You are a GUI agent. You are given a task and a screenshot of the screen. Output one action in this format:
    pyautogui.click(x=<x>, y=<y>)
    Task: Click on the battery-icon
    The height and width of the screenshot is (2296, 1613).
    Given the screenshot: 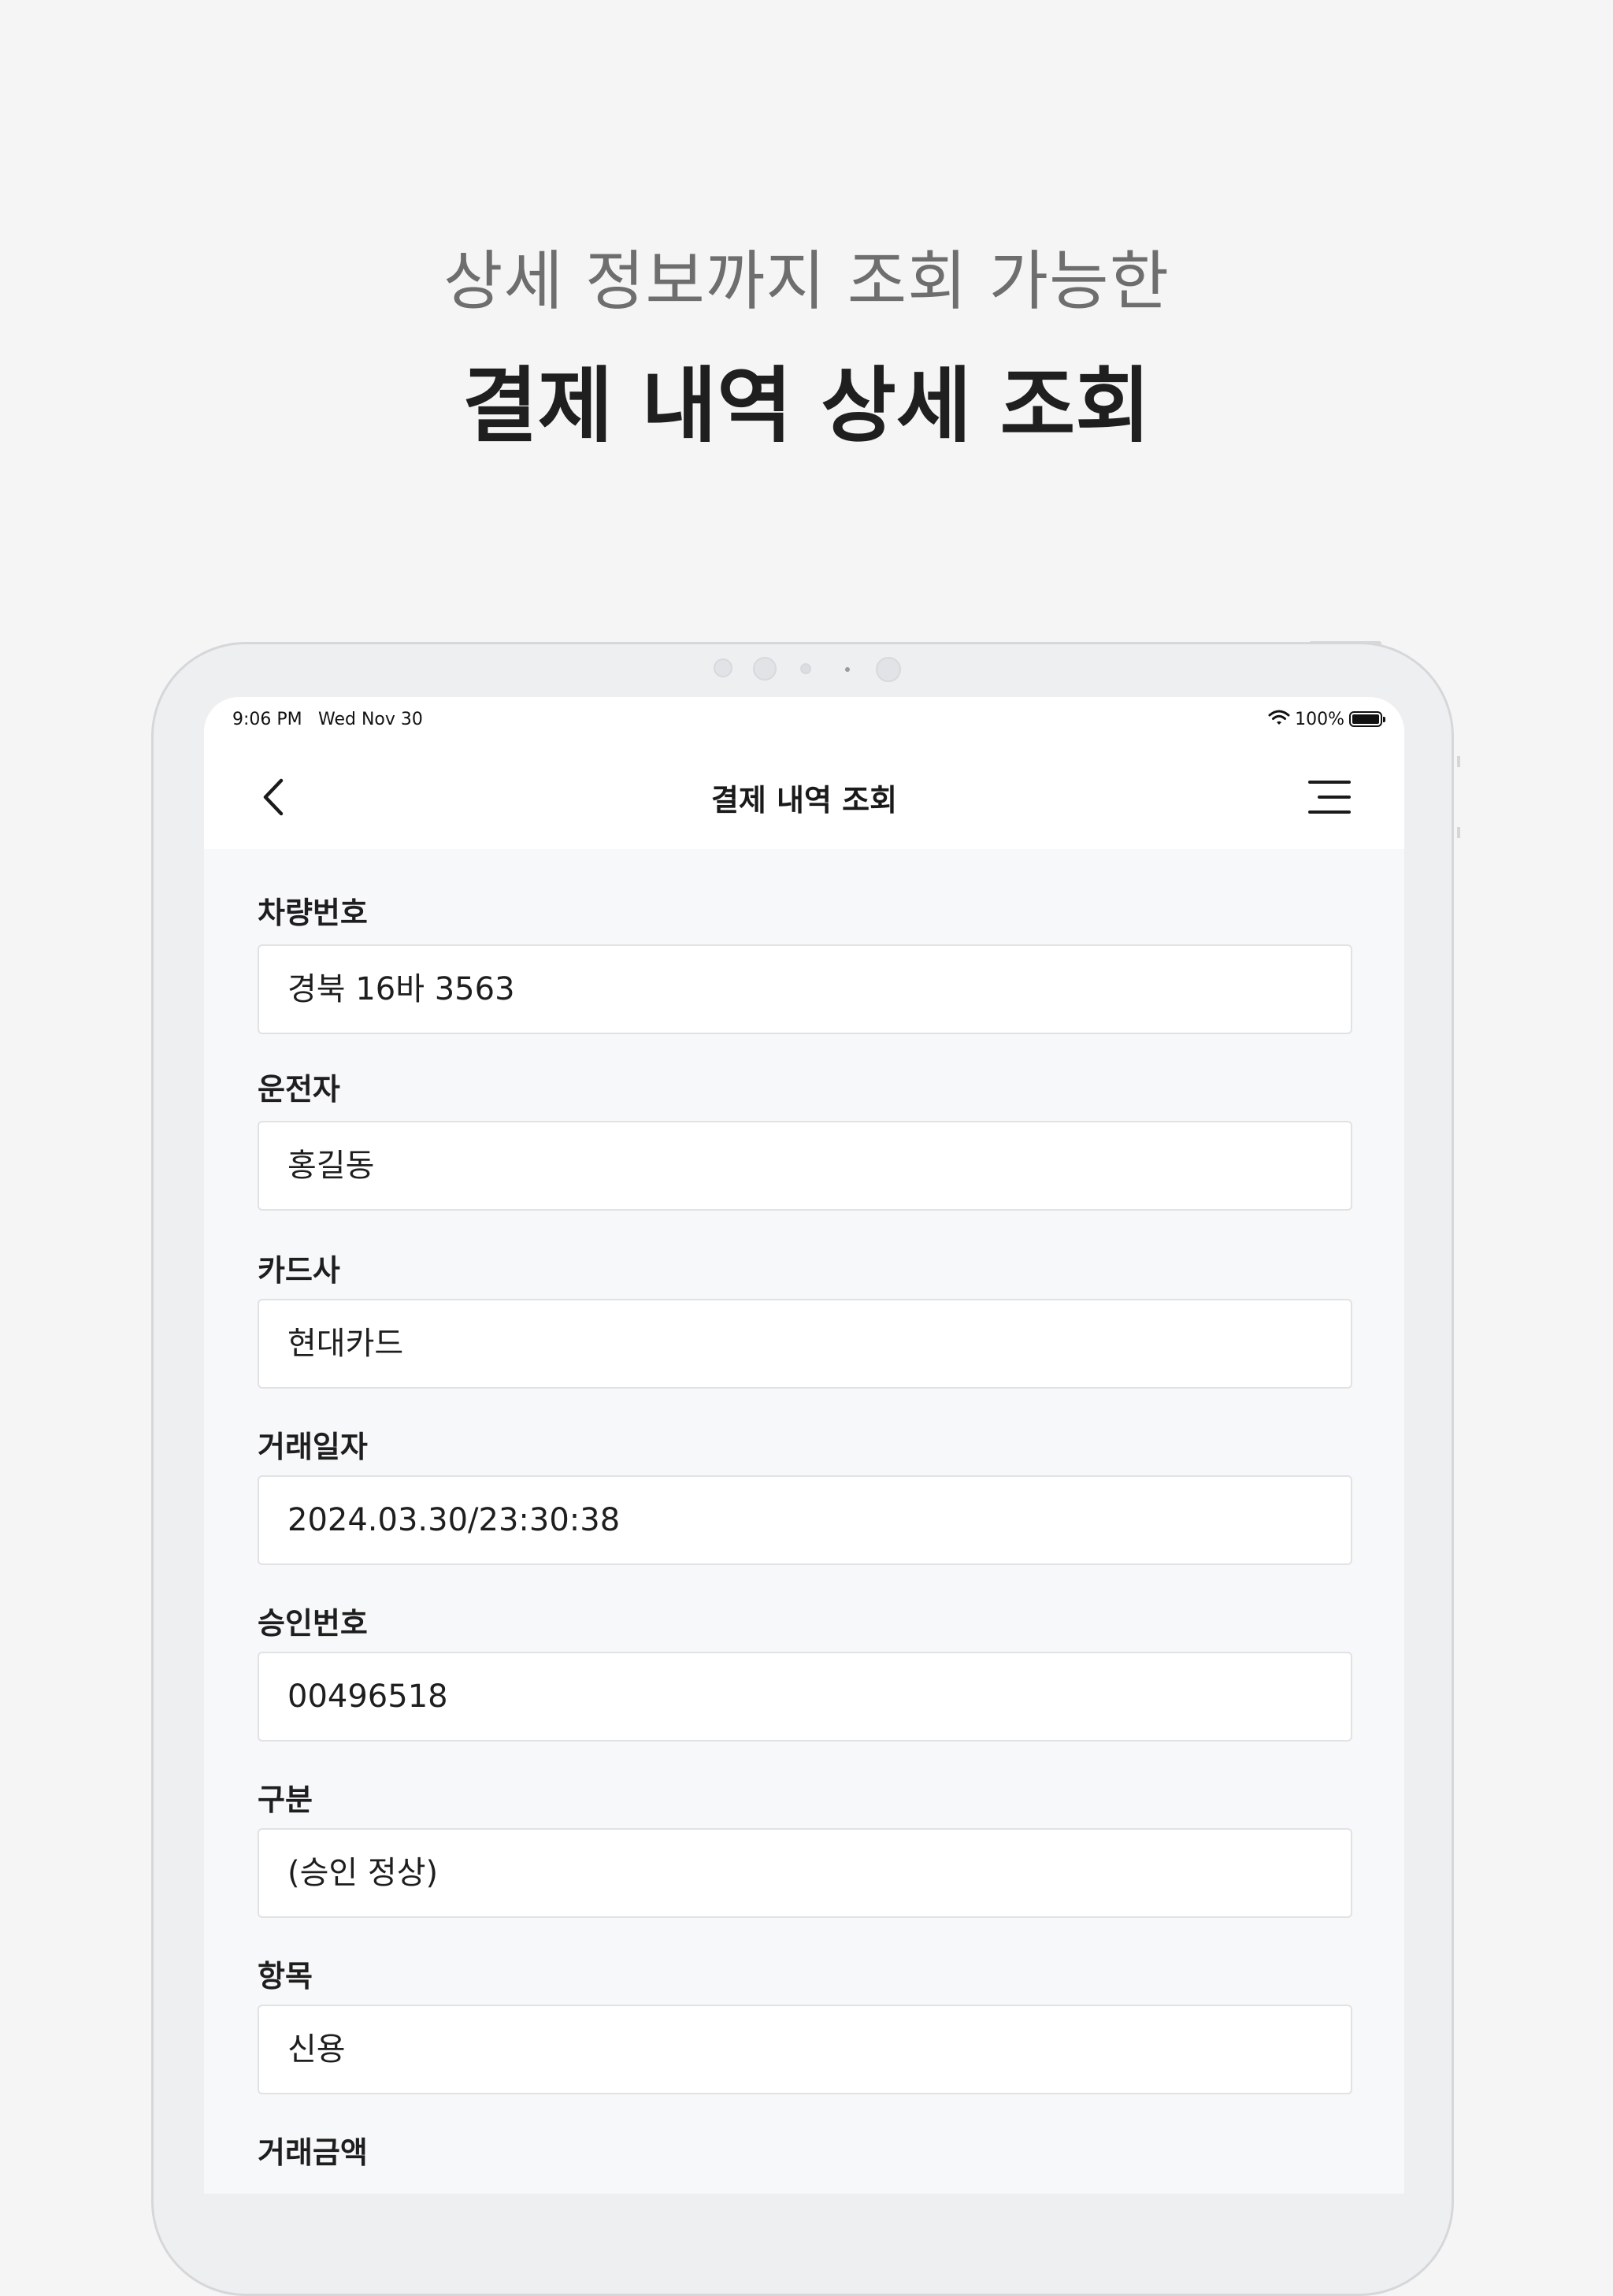 What is the action you would take?
    pyautogui.click(x=1367, y=719)
    